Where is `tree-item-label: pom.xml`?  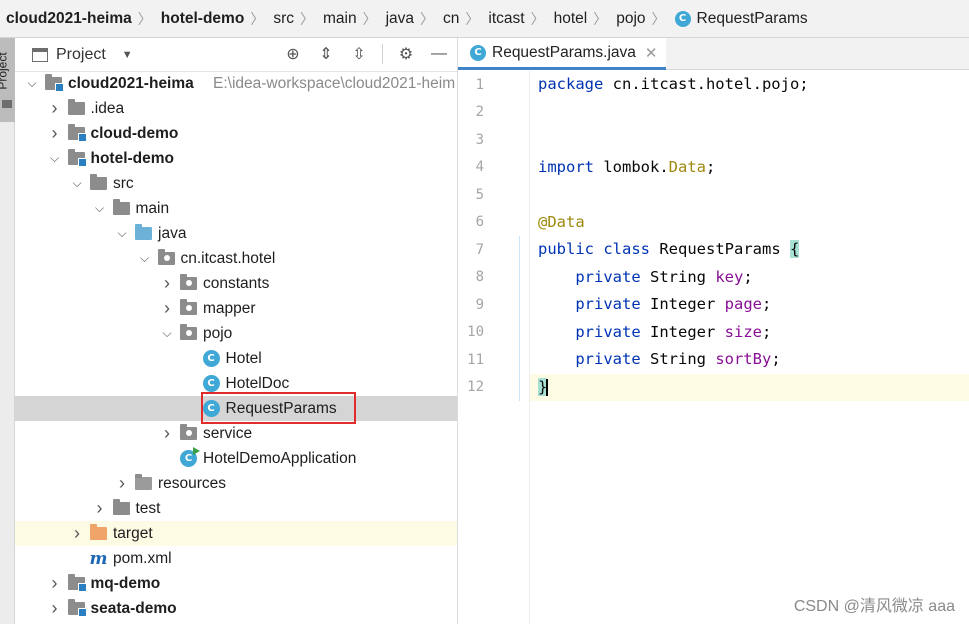
tree-item-label: pom.xml is located at coordinates (142, 558).